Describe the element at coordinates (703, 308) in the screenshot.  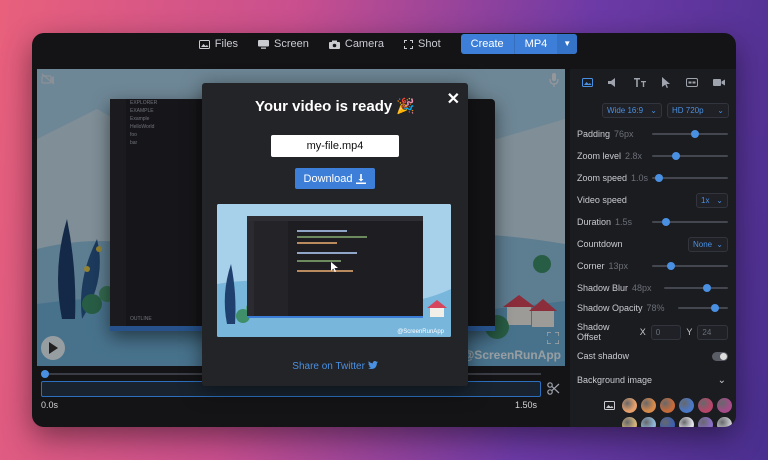
I see `shadow-opacity-slider` at that location.